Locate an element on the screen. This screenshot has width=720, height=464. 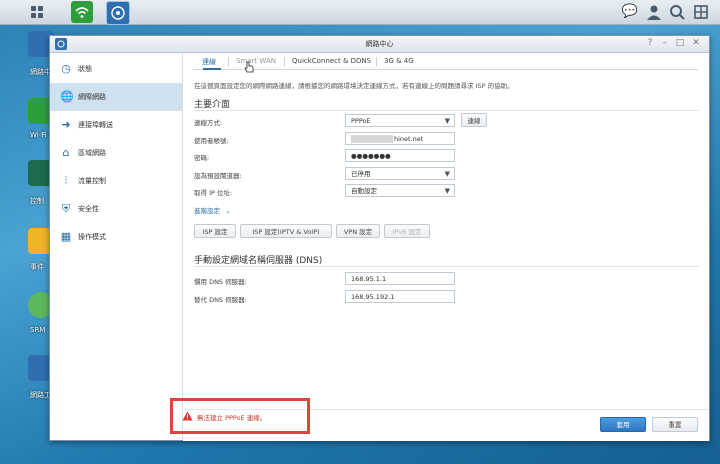
sidebar-item-label: 流量控制 is located at coordinates (92, 181).